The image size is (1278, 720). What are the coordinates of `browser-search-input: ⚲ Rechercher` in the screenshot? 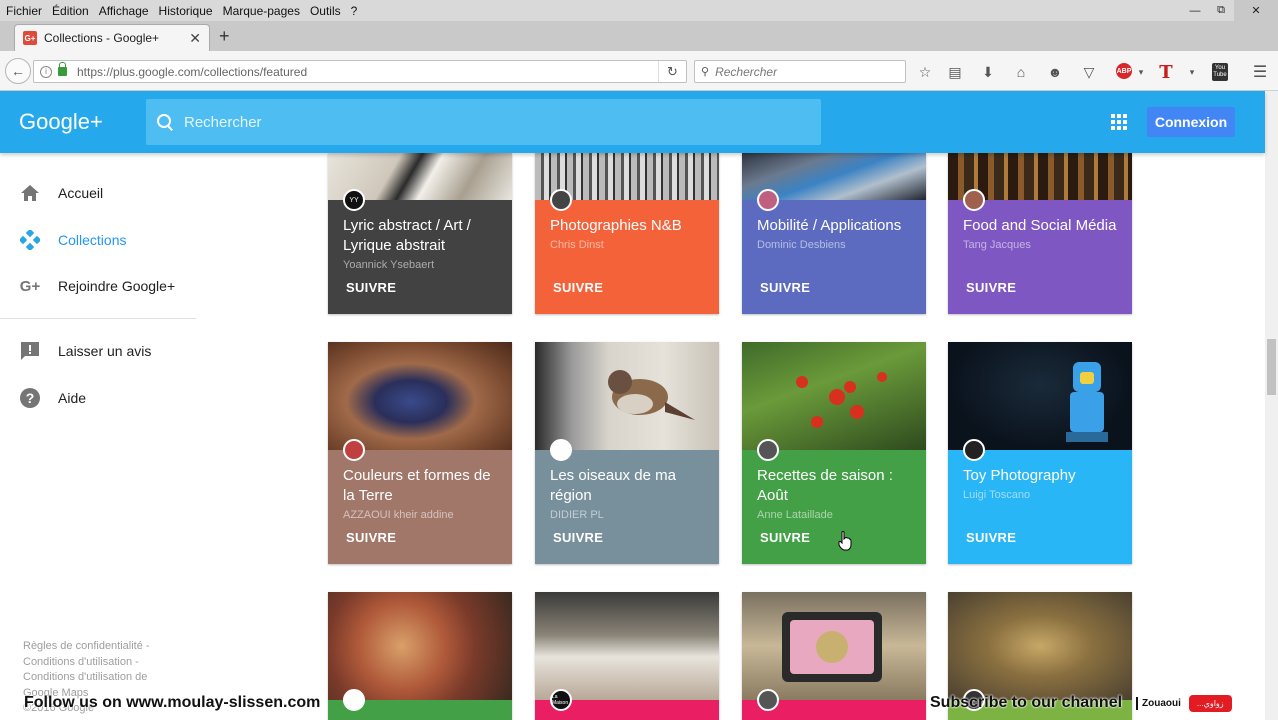 It's located at (800, 71).